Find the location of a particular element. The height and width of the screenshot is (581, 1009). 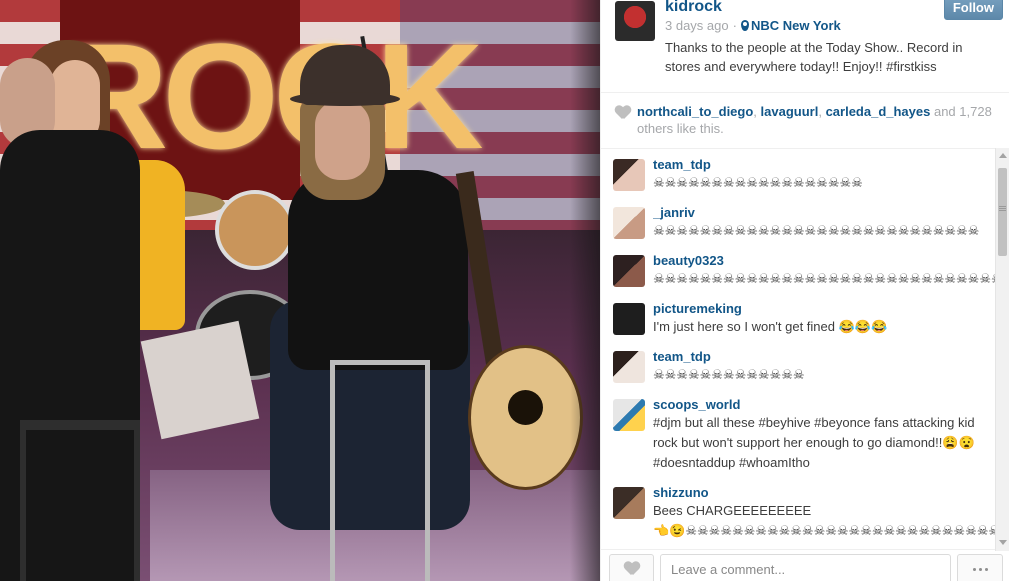

comment-text: ☠☠☠☠☠☠☠☠☠☠☠☠☠☠☠☠☠☠☠☠☠☠☠☠☠☠☠☠ is located at coordinates (816, 230).